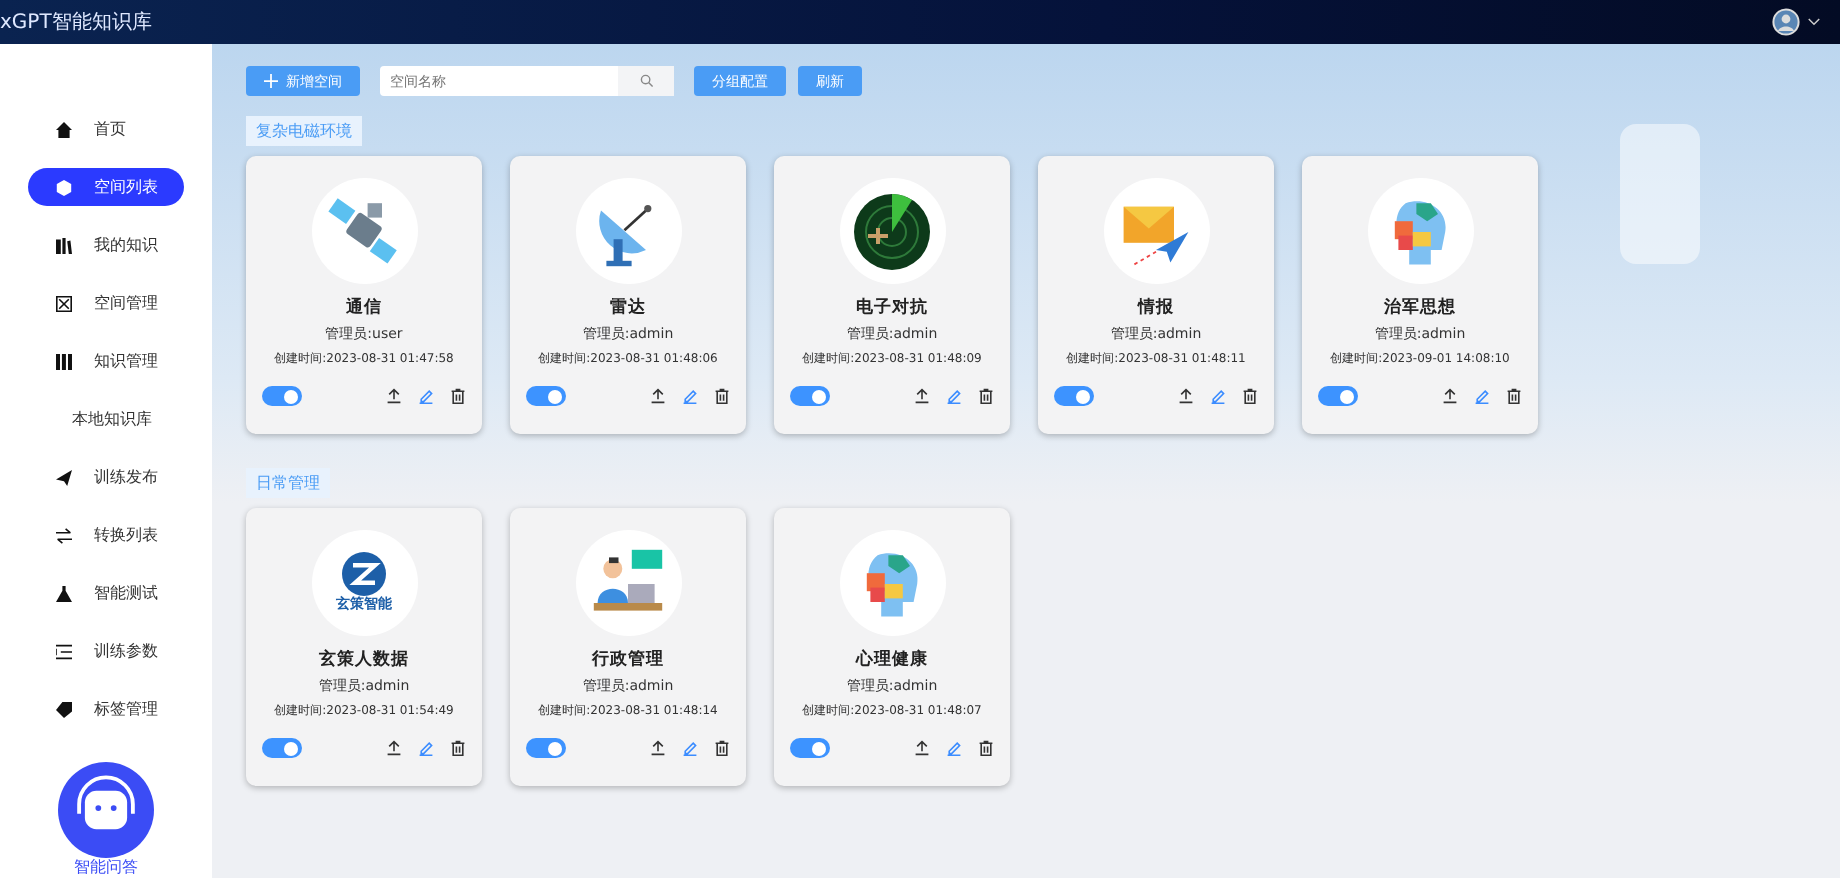 The height and width of the screenshot is (878, 1840). What do you see at coordinates (106, 810) in the screenshot?
I see `robot-assistant-icon` at bounding box center [106, 810].